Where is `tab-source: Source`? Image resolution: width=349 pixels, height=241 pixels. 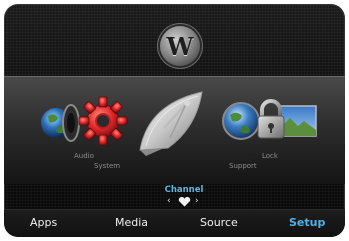
tab-source: Source is located at coordinates (219, 222).